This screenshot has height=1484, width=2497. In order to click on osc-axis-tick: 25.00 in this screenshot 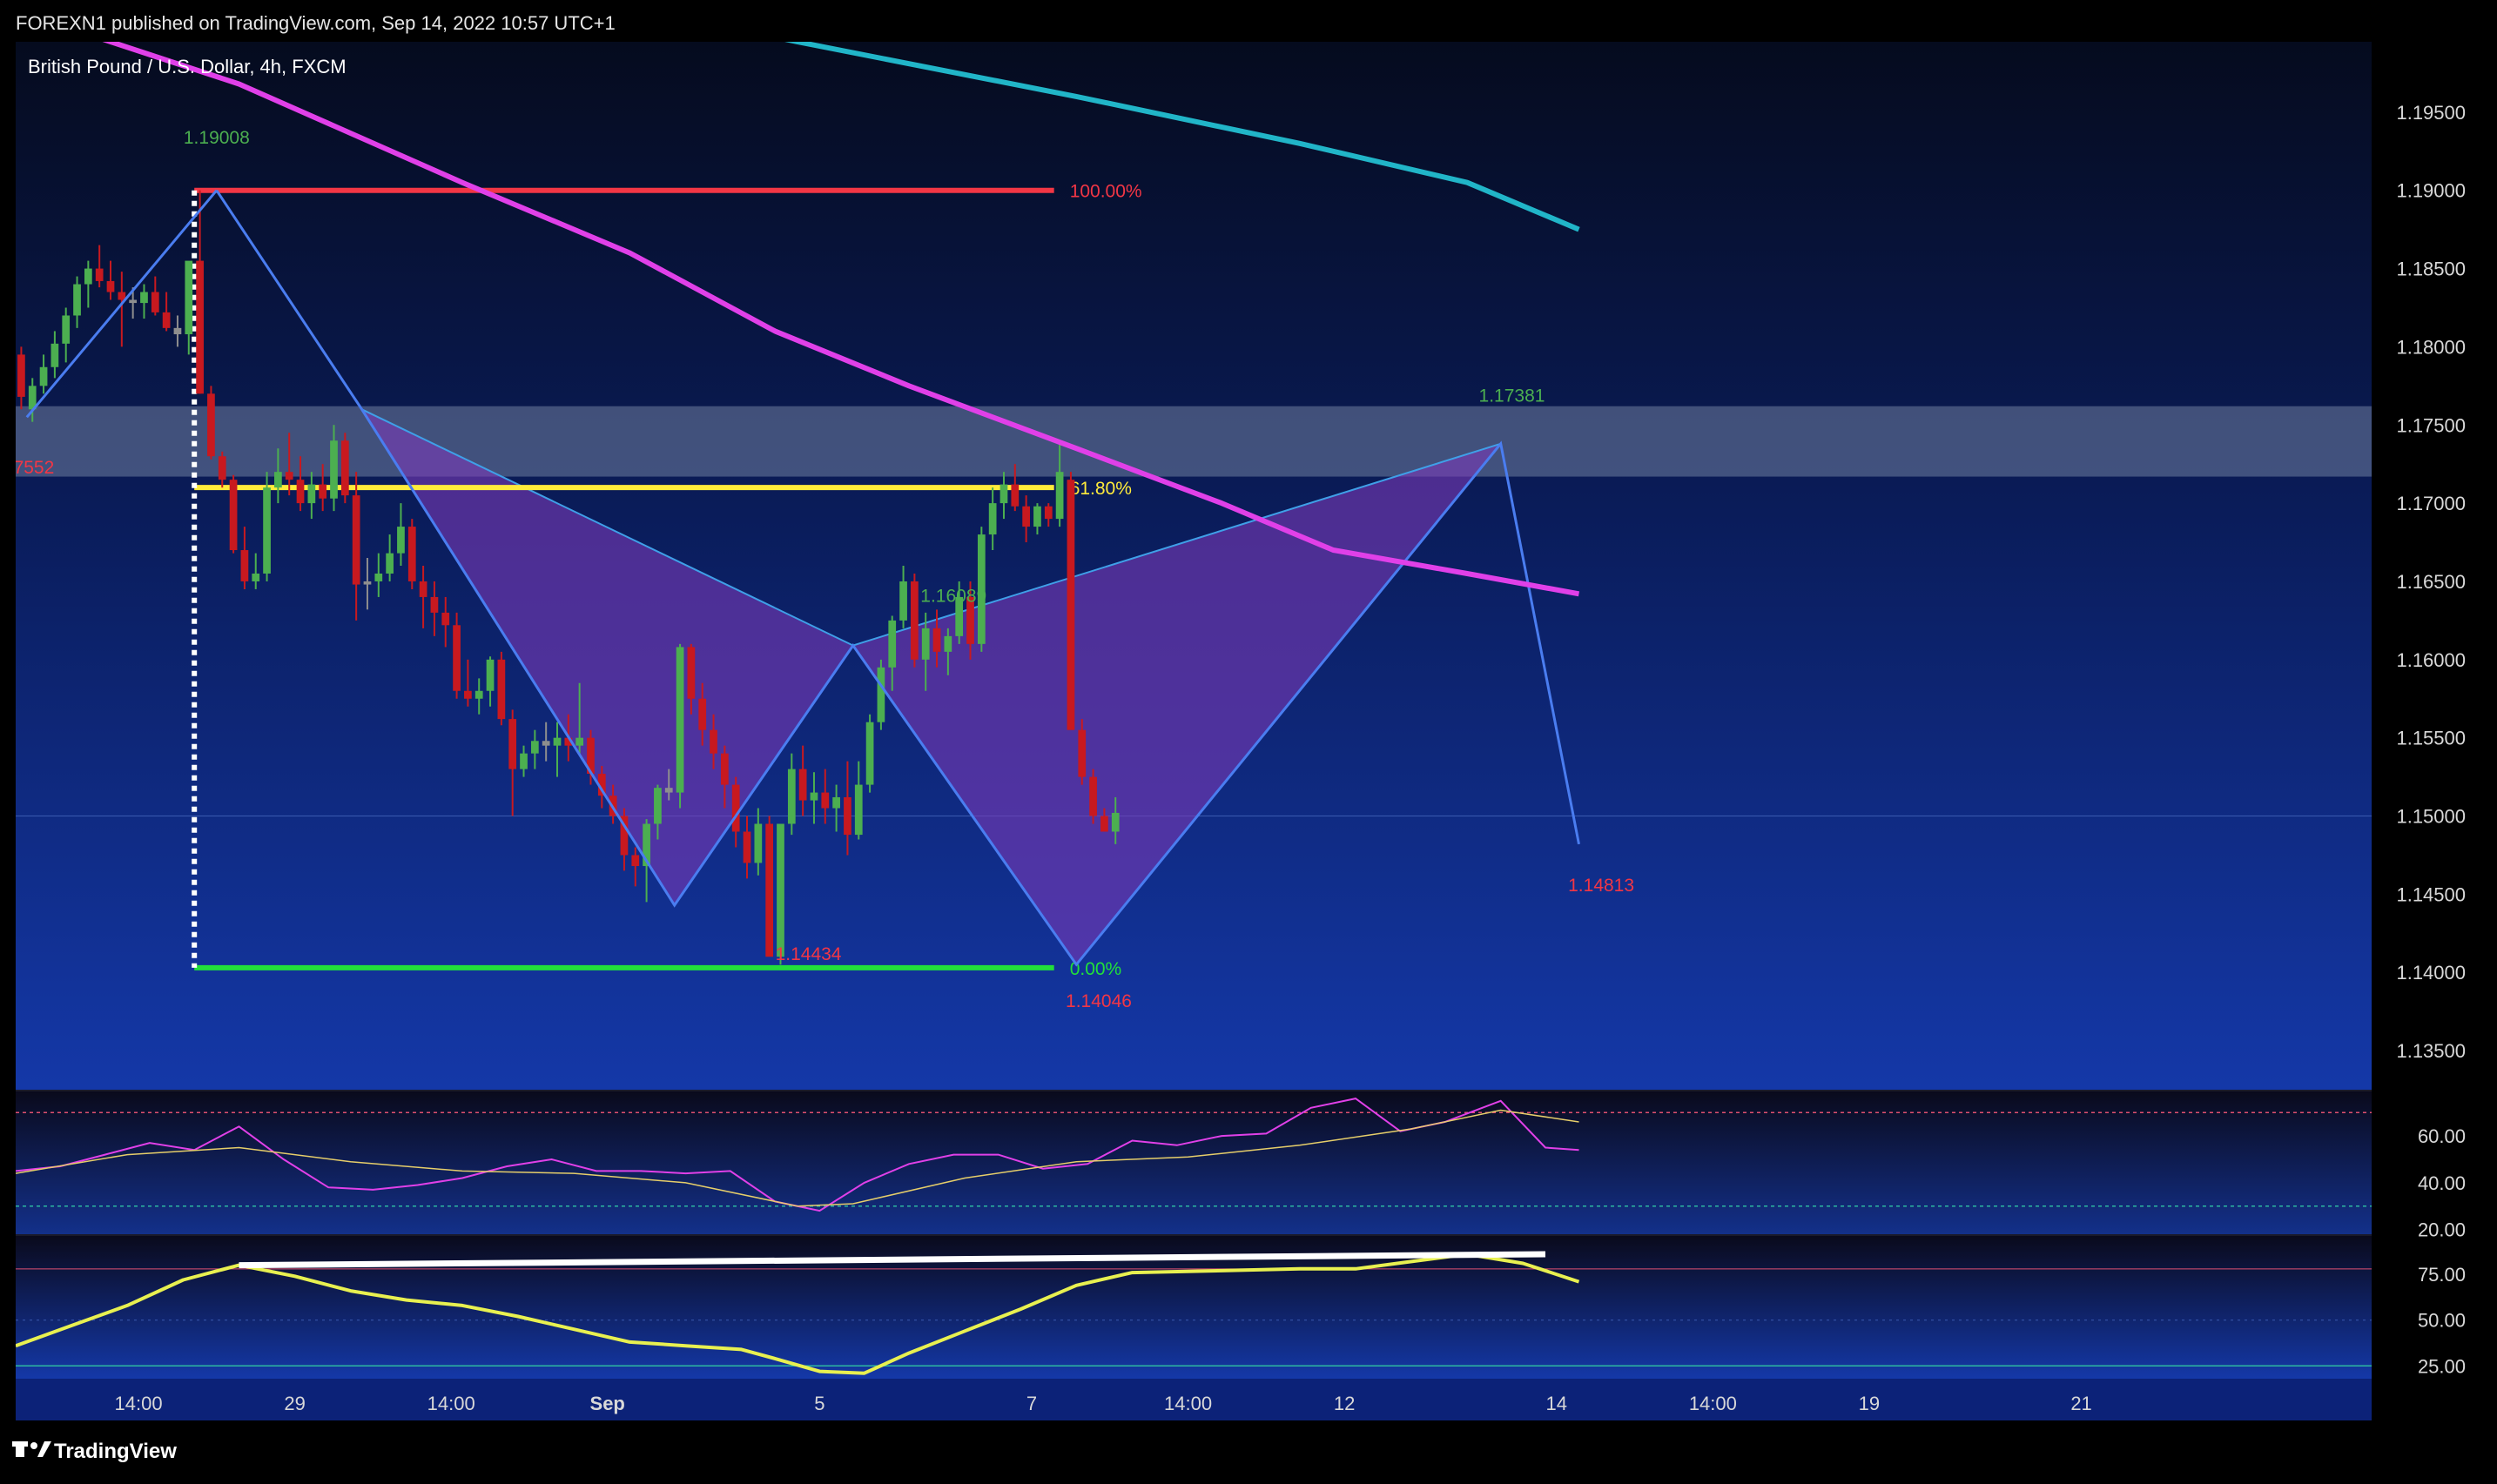, I will do `click(2442, 1366)`.